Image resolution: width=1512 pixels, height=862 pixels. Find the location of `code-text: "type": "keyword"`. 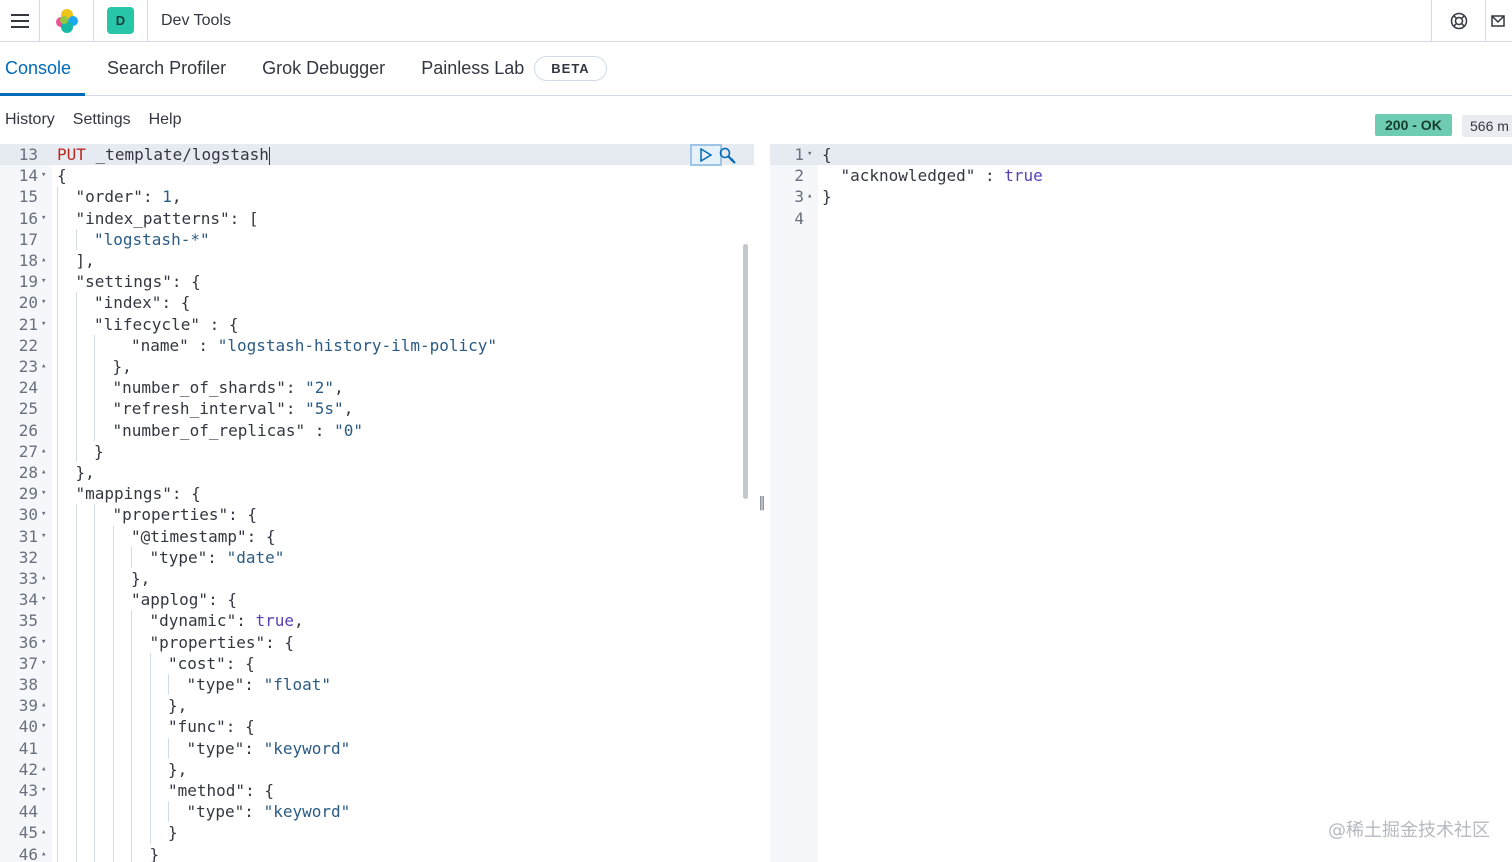

code-text: "type": "keyword" is located at coordinates (268, 748).